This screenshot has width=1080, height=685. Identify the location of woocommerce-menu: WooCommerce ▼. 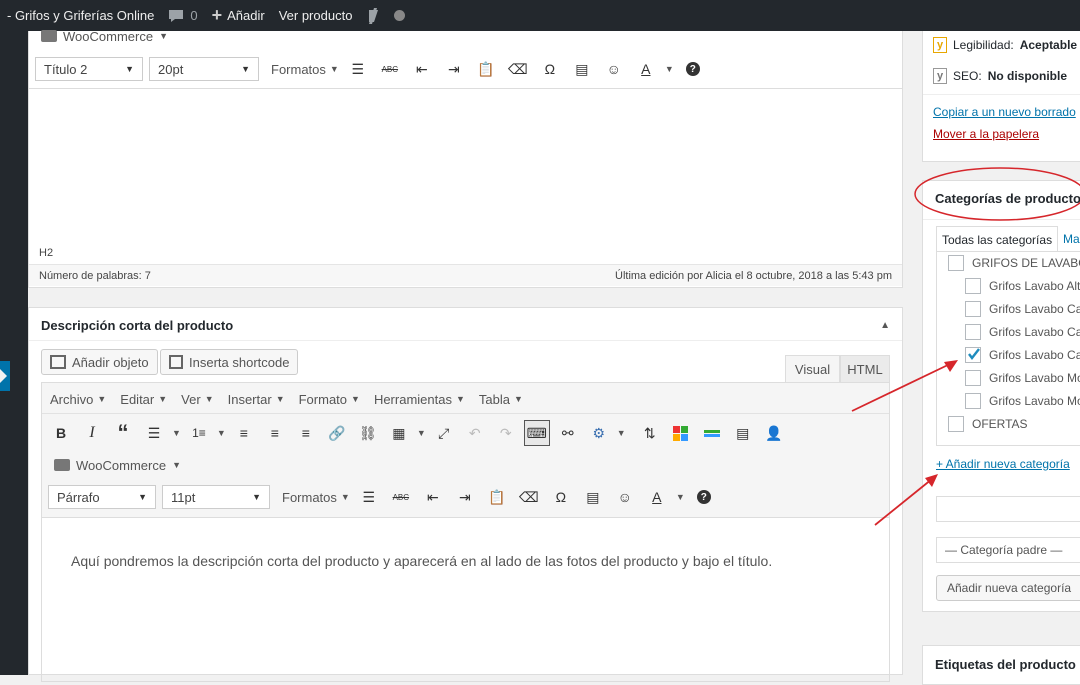
(104, 36).